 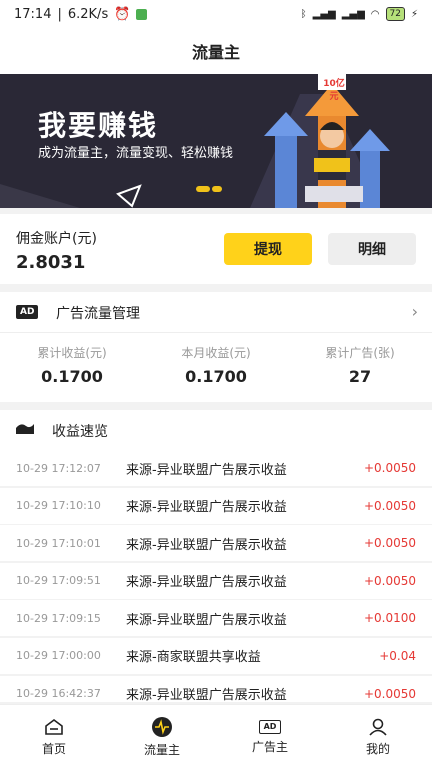 What do you see at coordinates (193, 658) in the screenshot?
I see `item-description: 来源-商家联盟共享收益` at bounding box center [193, 658].